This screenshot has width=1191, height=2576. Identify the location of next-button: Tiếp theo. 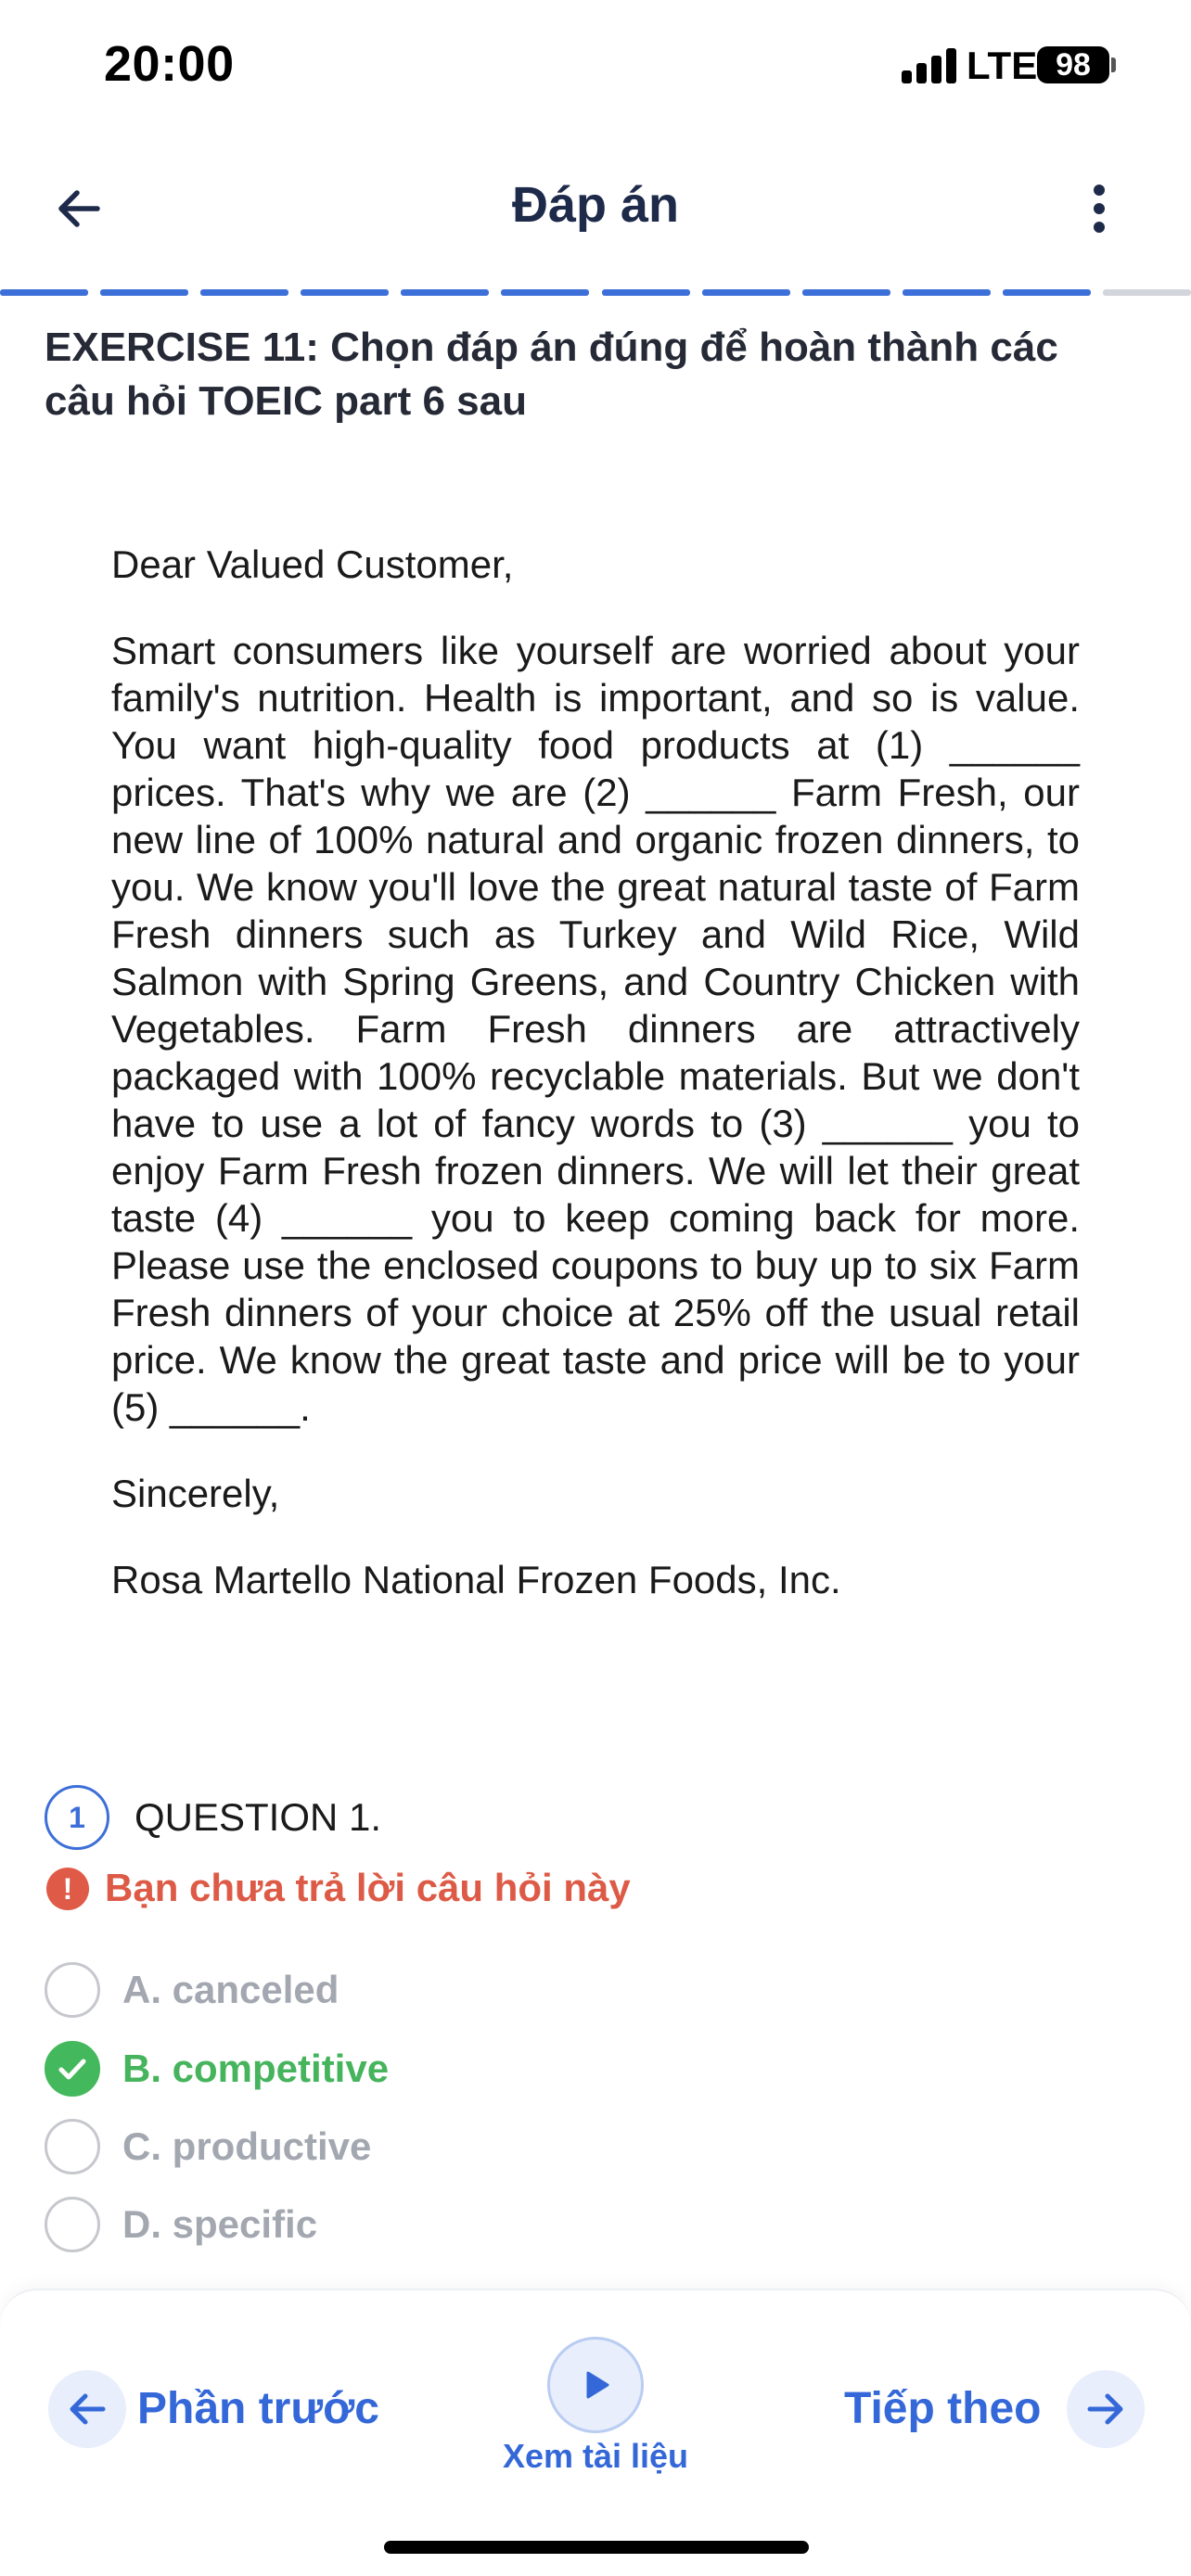
(990, 2409).